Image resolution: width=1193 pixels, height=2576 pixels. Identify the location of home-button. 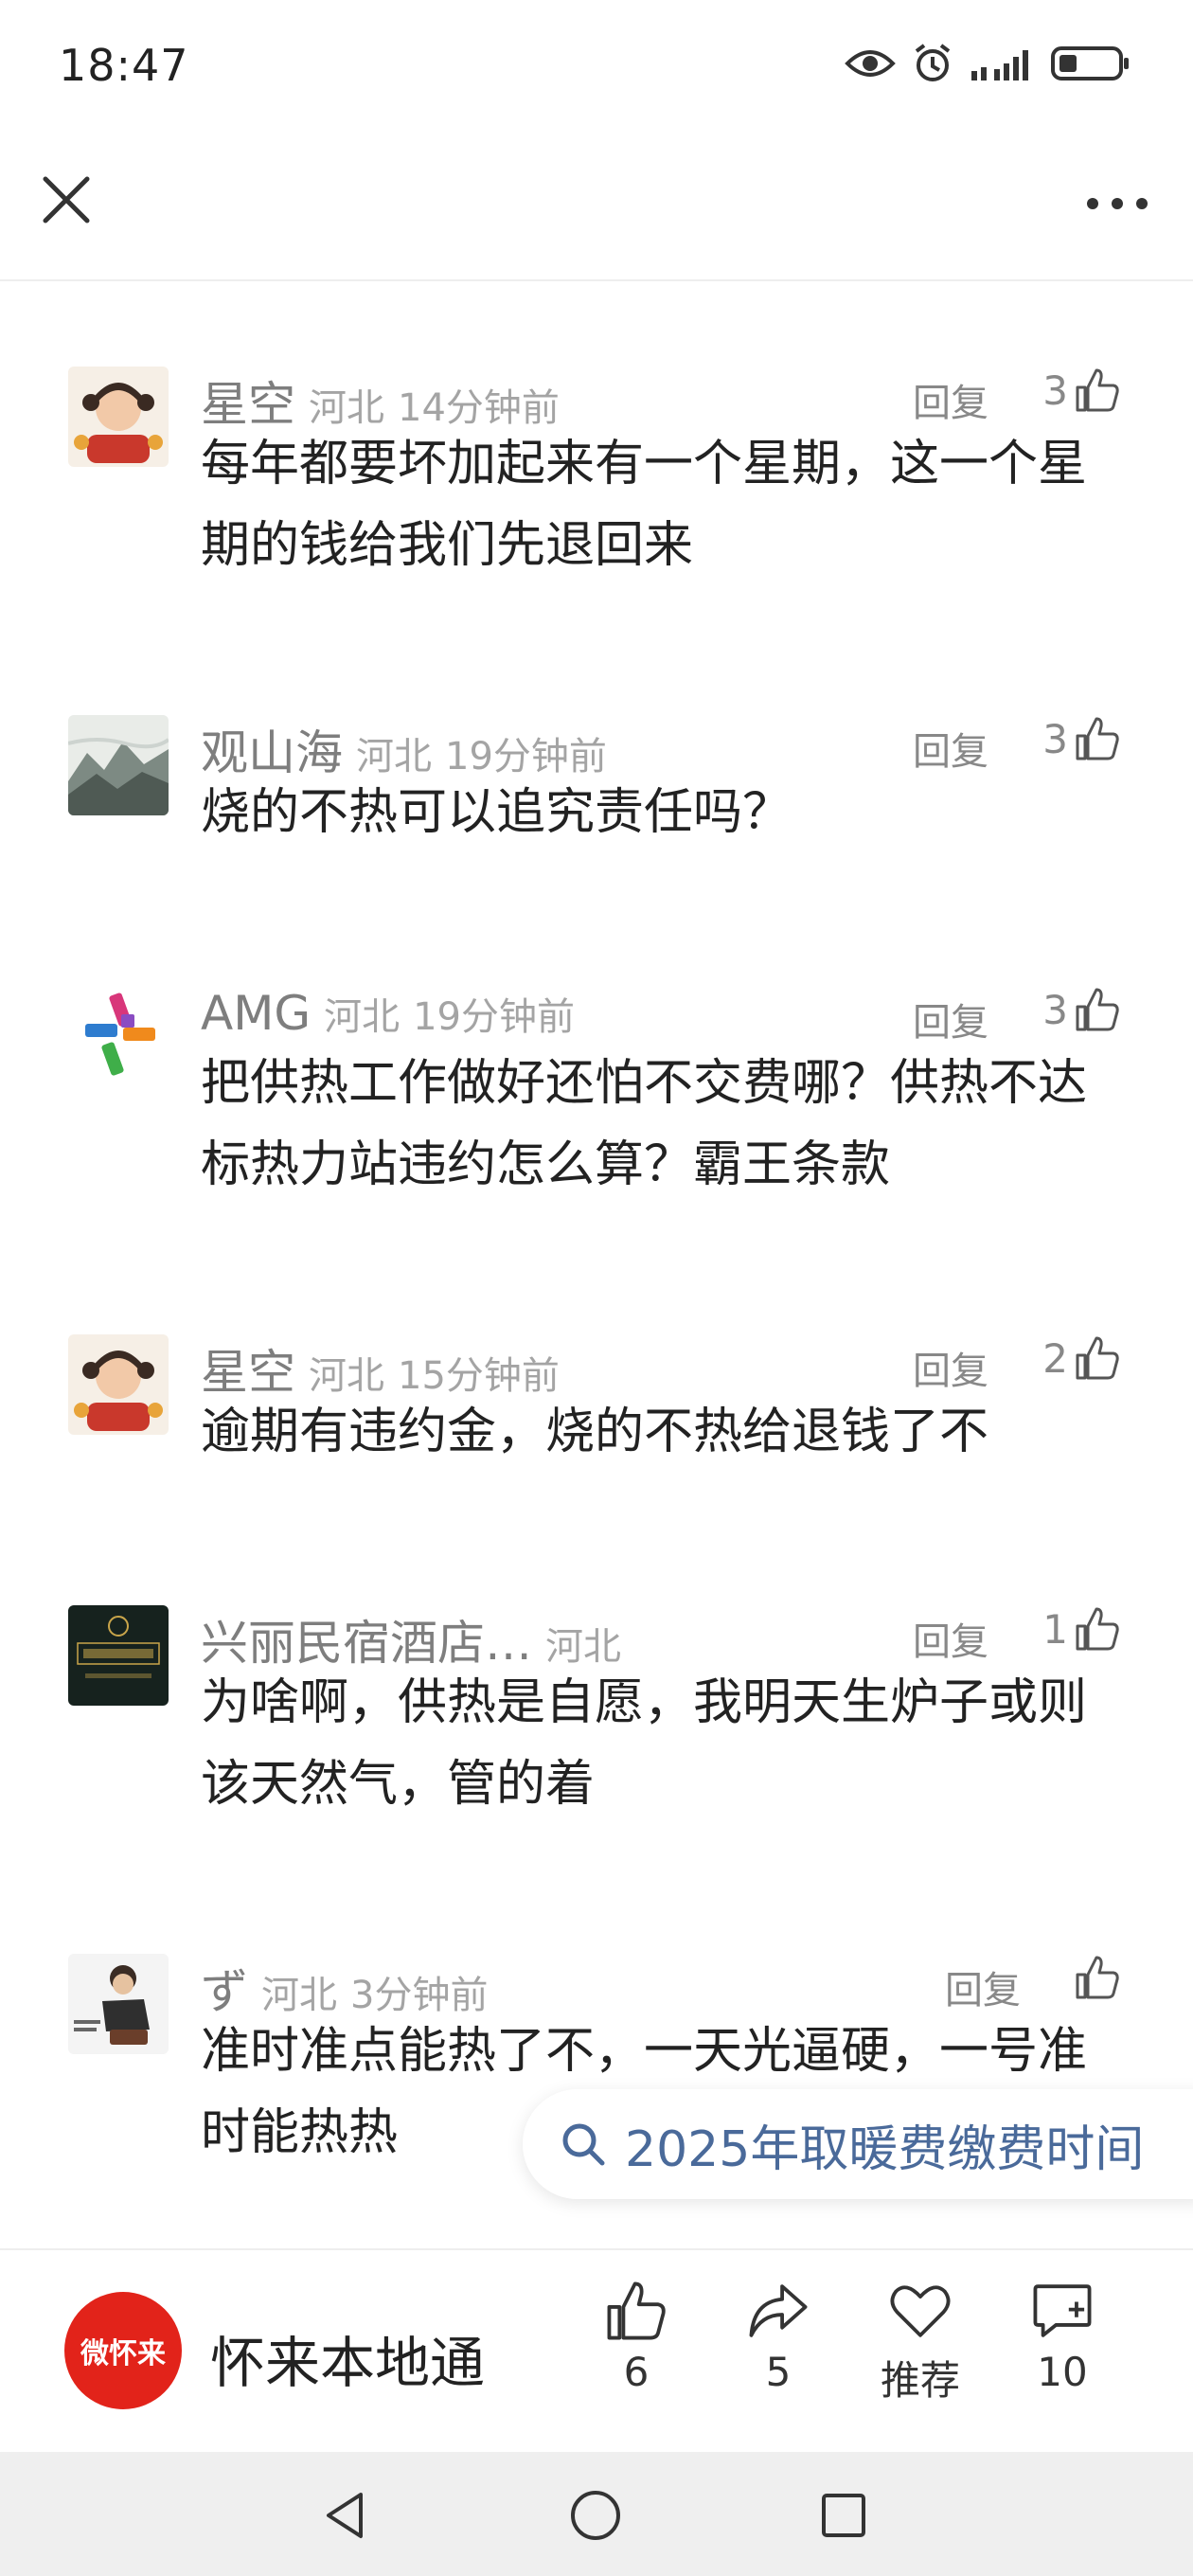
(595, 2515).